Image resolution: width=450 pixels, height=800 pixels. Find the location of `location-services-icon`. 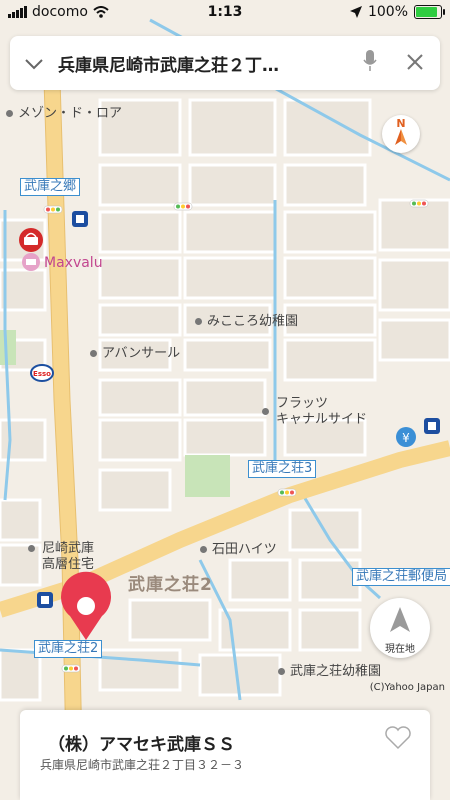

location-services-icon is located at coordinates (355, 12).